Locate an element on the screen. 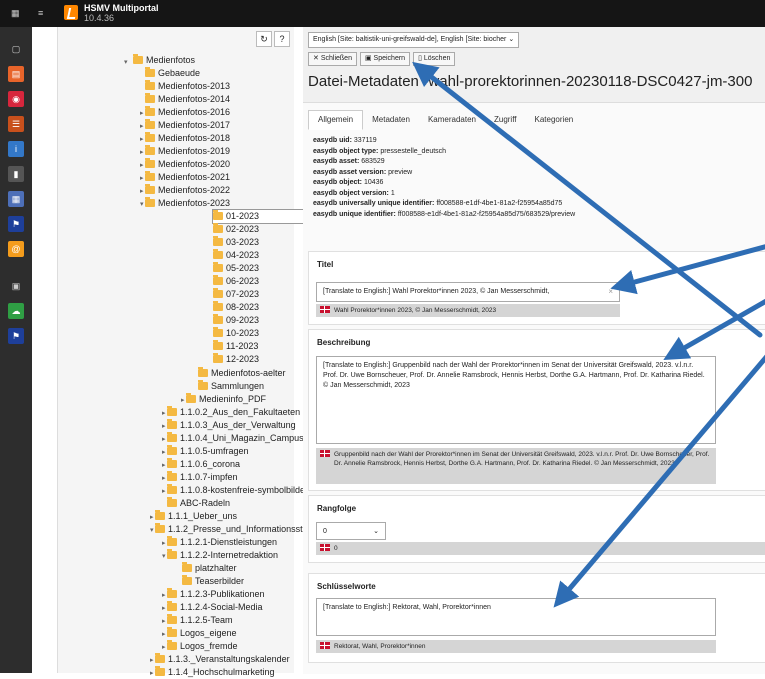 This screenshot has width=765, height=679. save-button: ▣ Speichern is located at coordinates (385, 59).